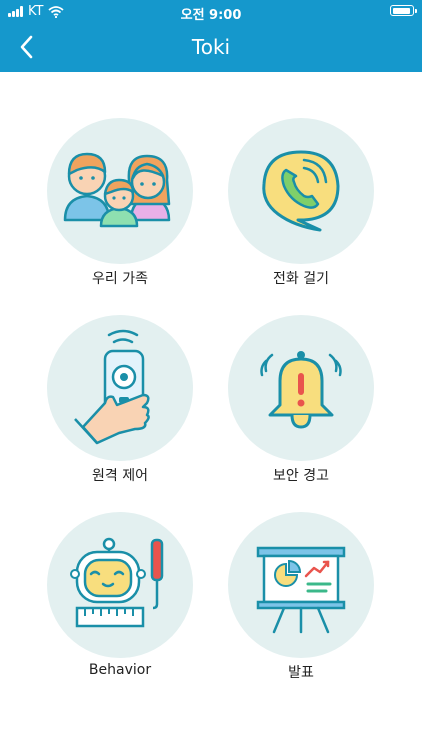 This screenshot has width=422, height=750. I want to click on robot-ruler-icon, so click(117, 582).